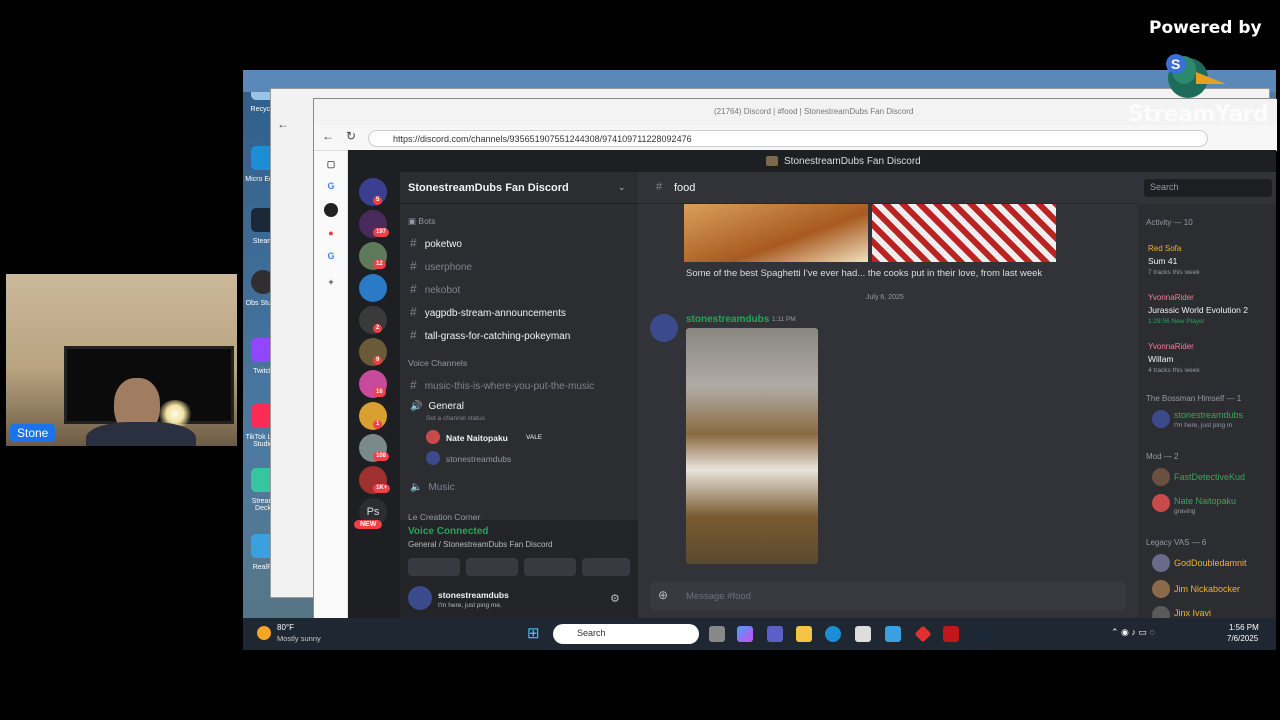 The image size is (1280, 720). I want to click on taskbar-search: Search, so click(626, 634).